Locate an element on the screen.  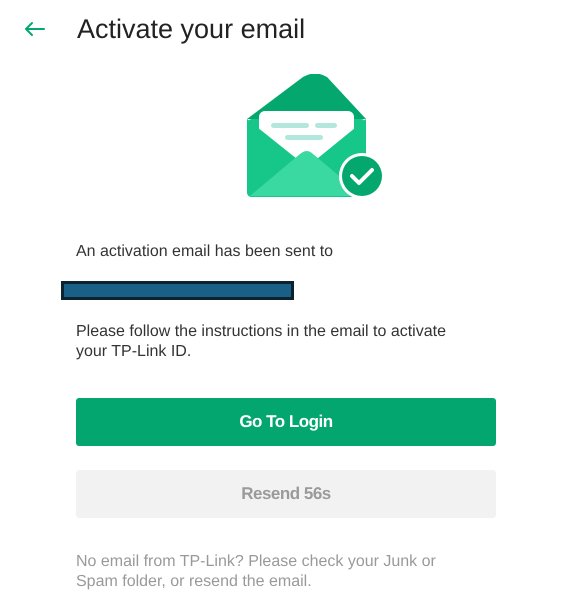
help-text: No email from TP-Link? Please check your Junk or Spam folder, or resend the email. is located at coordinates (256, 572).